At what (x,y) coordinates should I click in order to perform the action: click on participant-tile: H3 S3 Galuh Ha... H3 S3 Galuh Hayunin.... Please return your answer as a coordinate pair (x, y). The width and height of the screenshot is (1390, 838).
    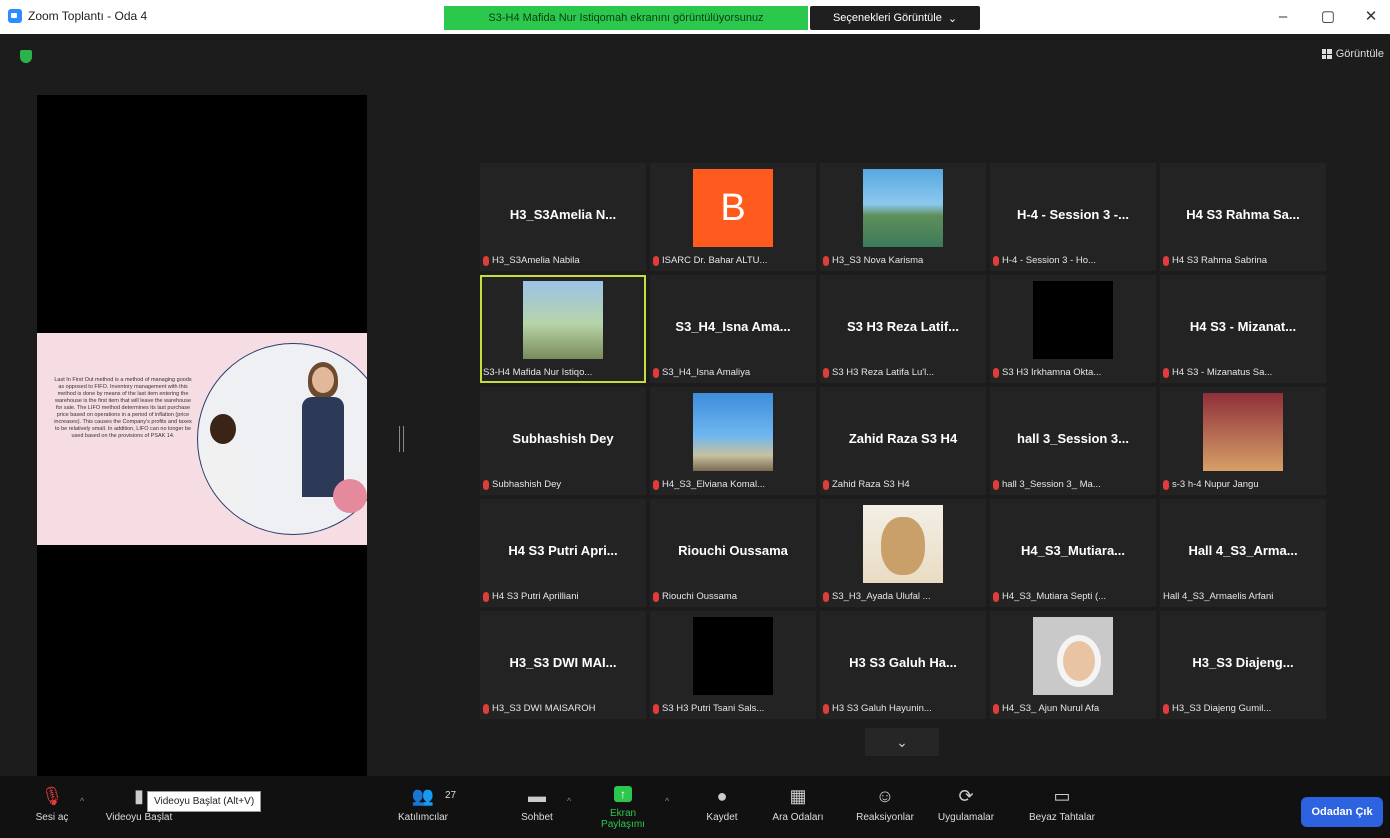
    Looking at the image, I should click on (903, 665).